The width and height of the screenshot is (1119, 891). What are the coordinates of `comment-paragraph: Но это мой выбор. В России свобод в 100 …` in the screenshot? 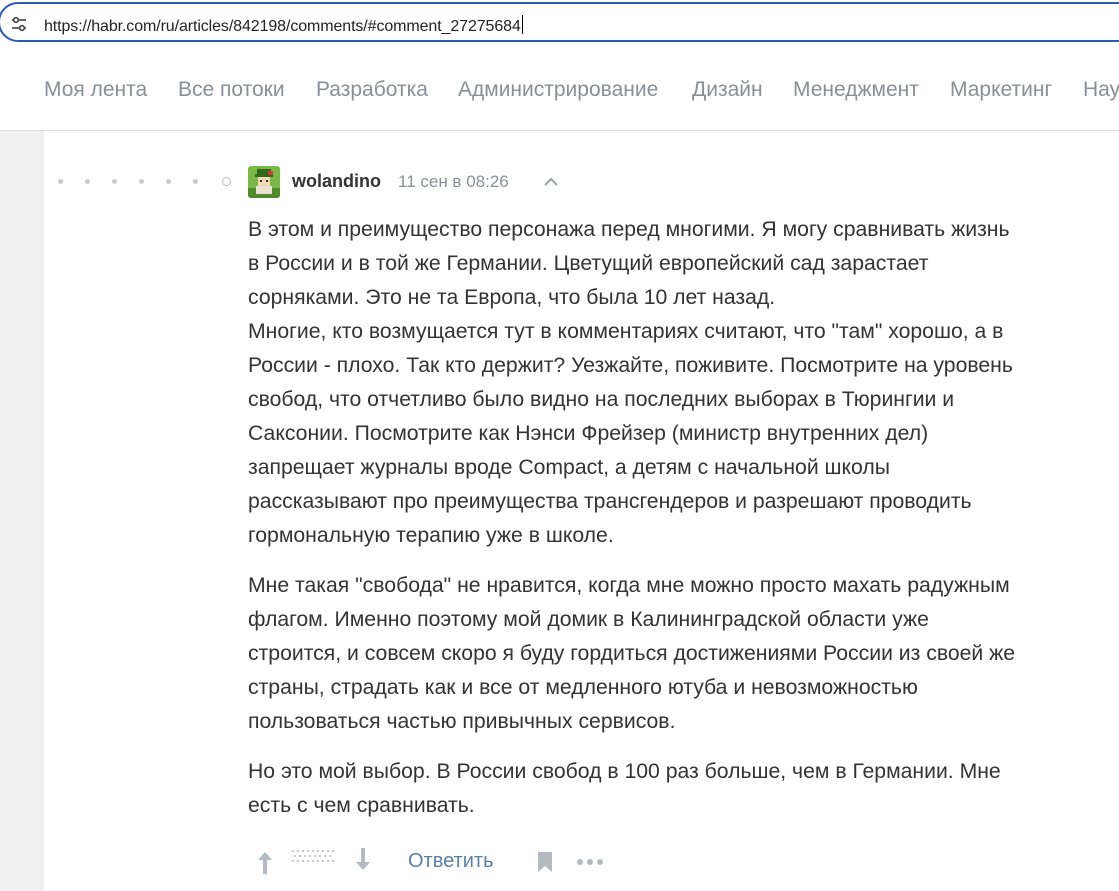 It's located at (624, 788).